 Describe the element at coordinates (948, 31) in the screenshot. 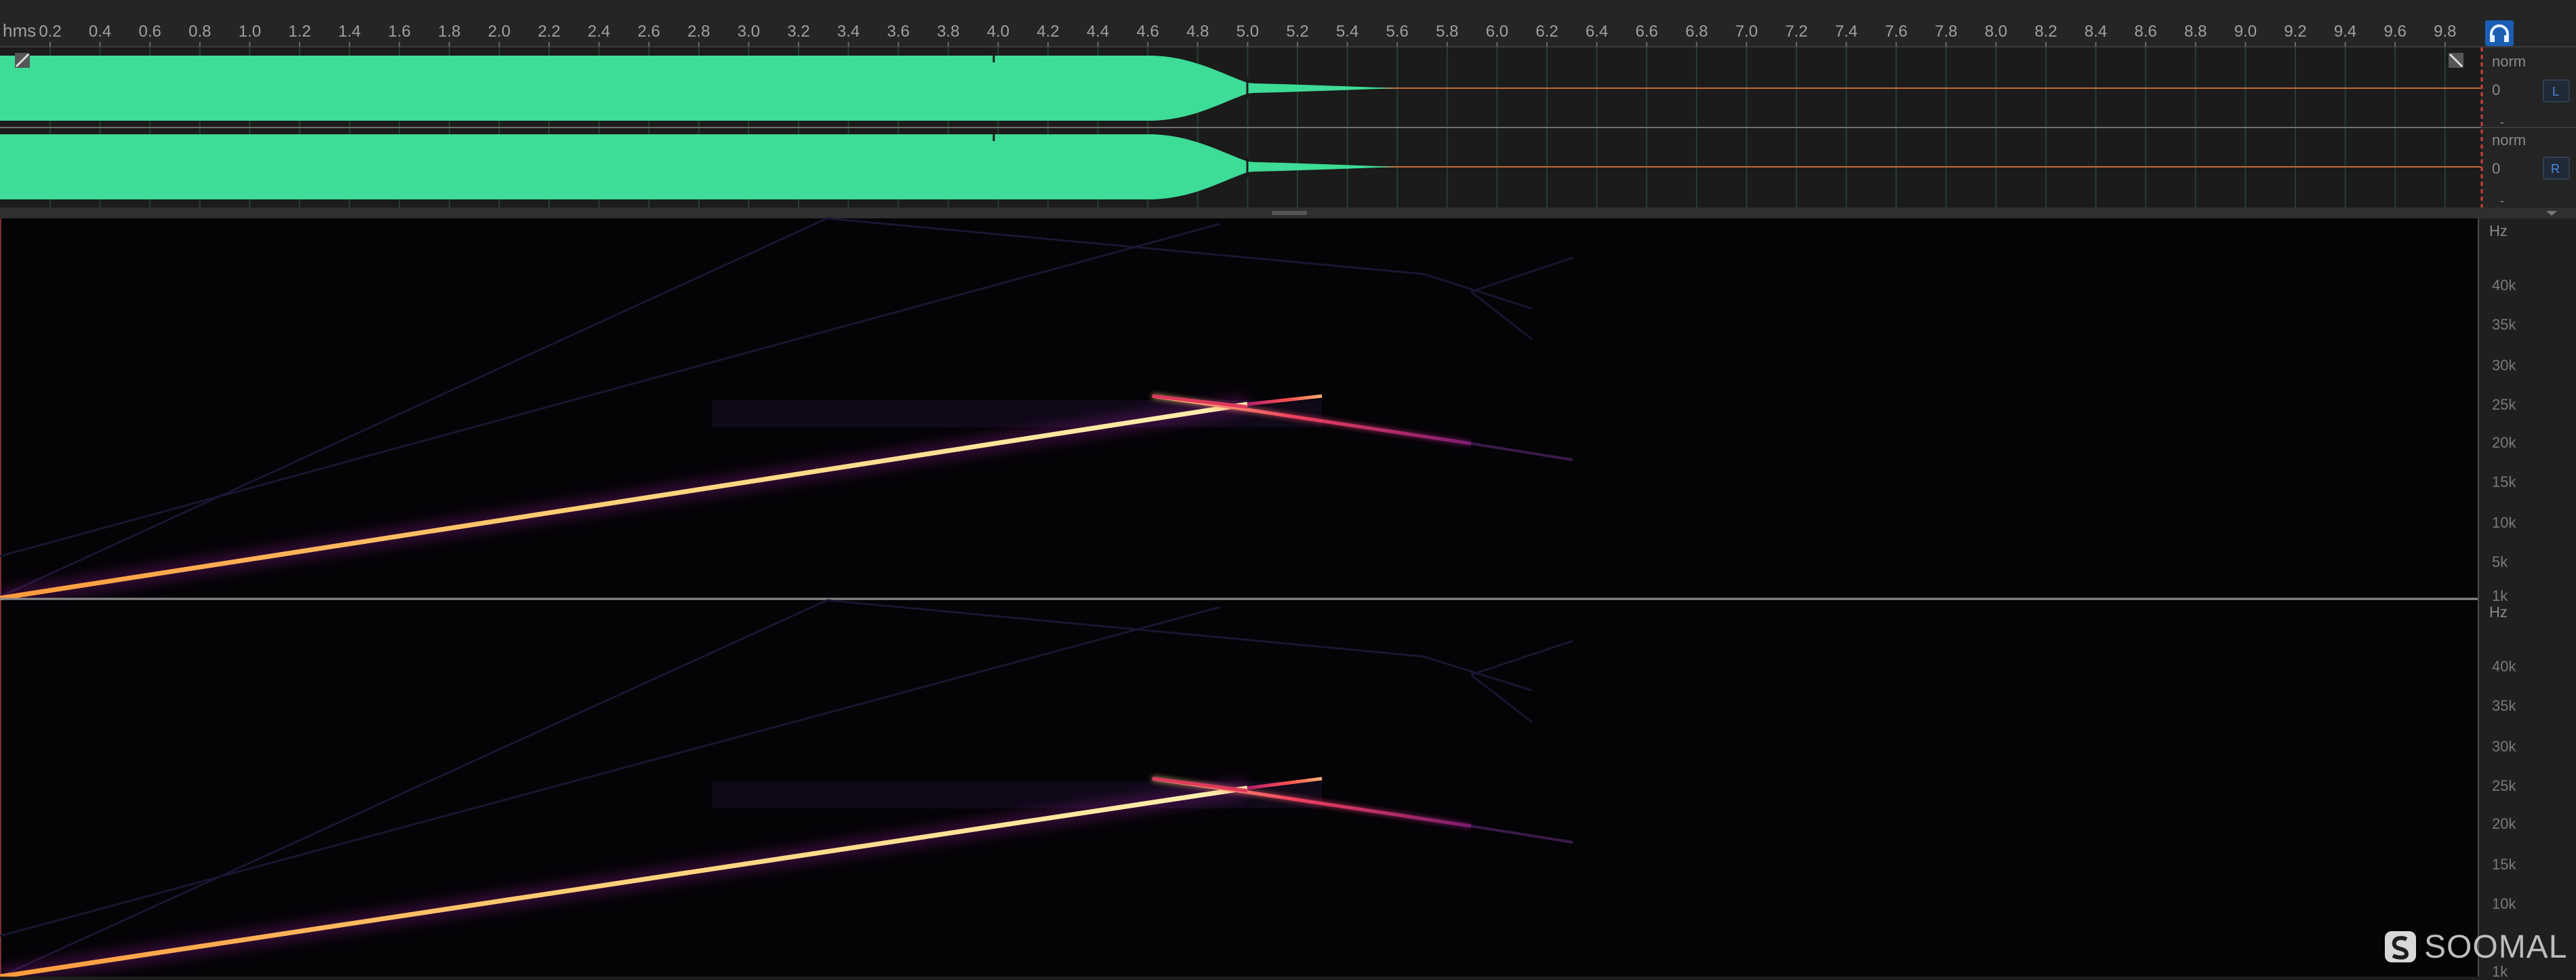

I see `ruler-tick-label: 3.8` at that location.